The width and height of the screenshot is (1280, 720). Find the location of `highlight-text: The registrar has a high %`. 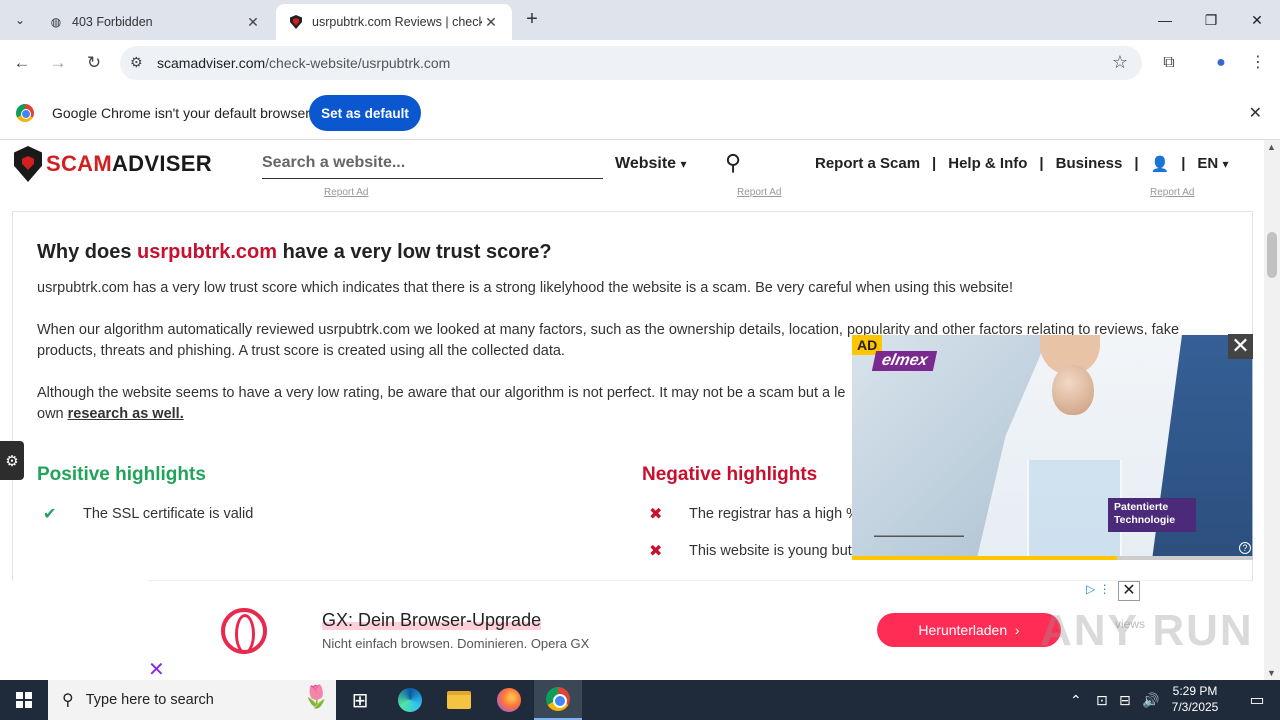

highlight-text: The registrar has a high % is located at coordinates (774, 514).